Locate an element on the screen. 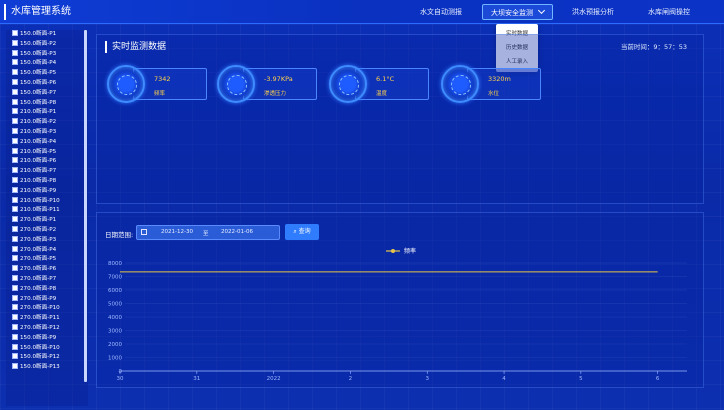 The height and width of the screenshot is (410, 724). y-tick-label: 0 is located at coordinates (121, 372).